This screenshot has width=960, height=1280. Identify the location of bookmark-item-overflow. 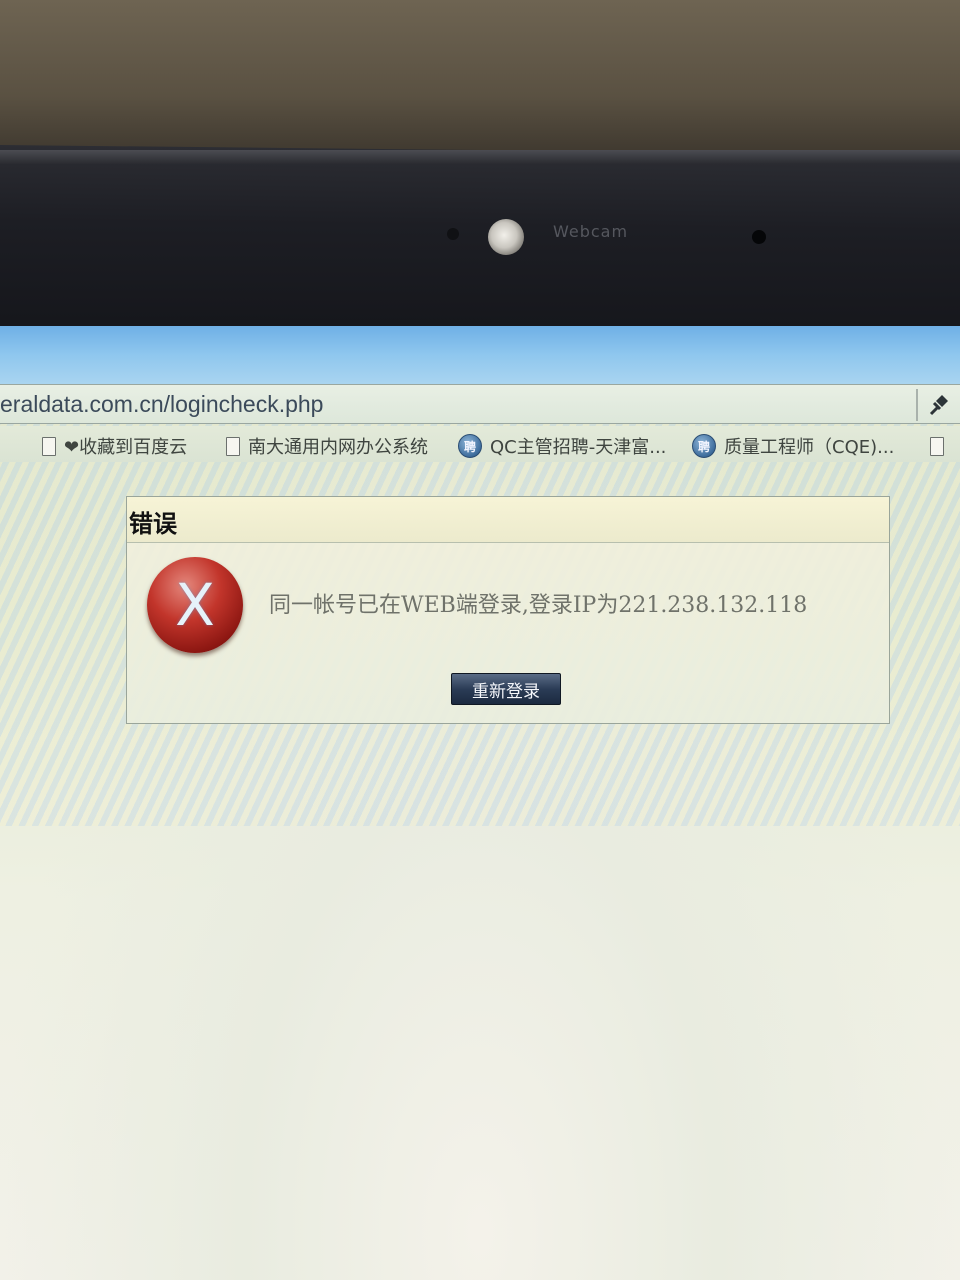
(937, 446).